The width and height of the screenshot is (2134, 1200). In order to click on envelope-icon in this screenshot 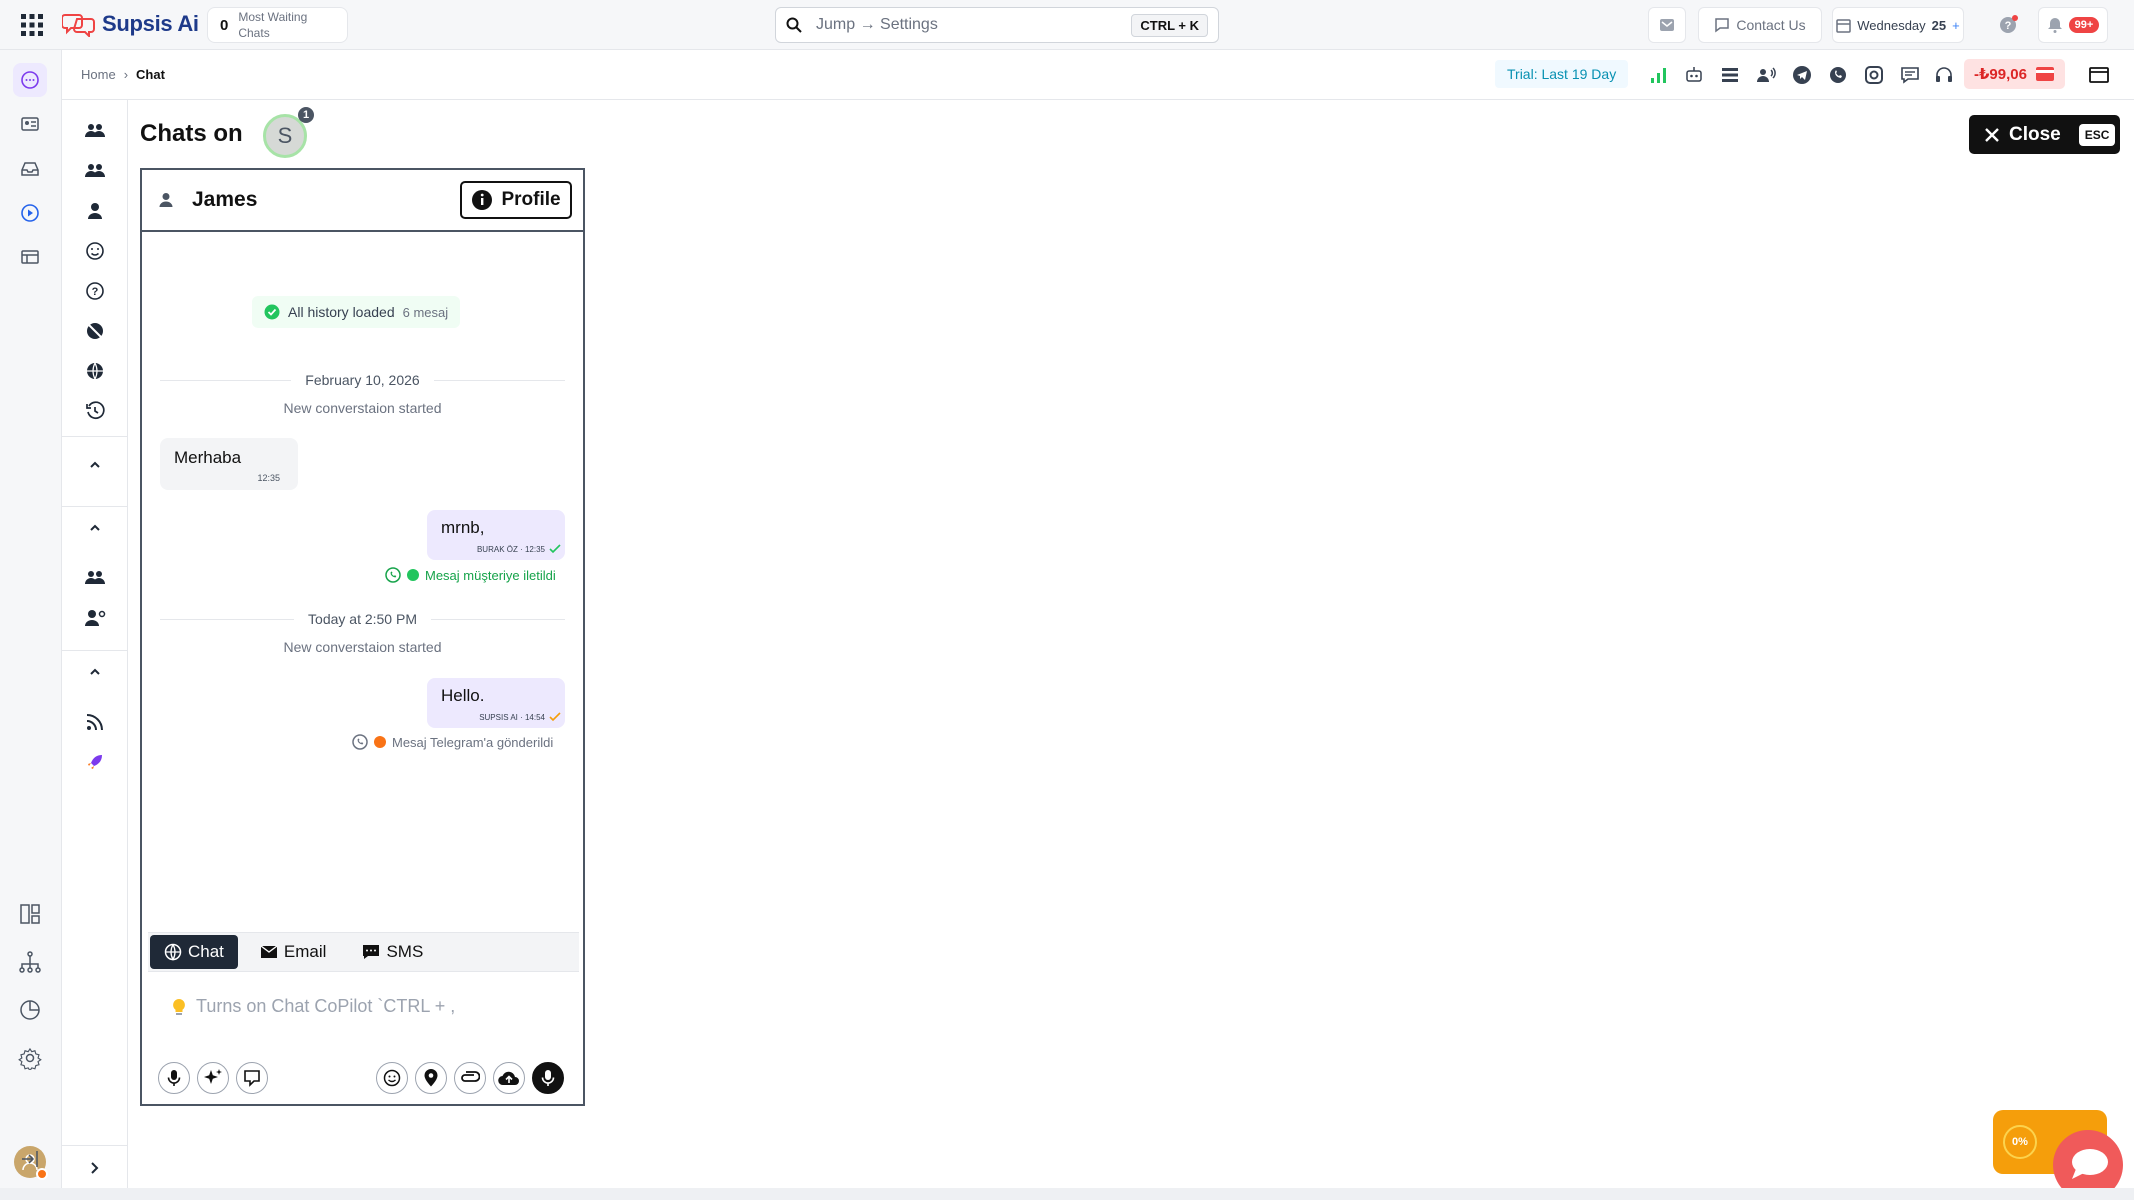, I will do `click(269, 952)`.